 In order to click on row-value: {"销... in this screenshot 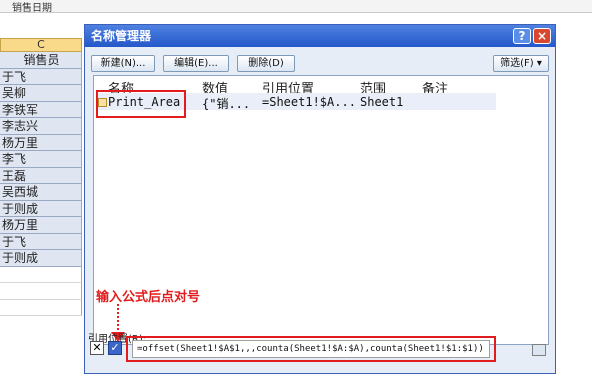, I will do `click(226, 104)`.